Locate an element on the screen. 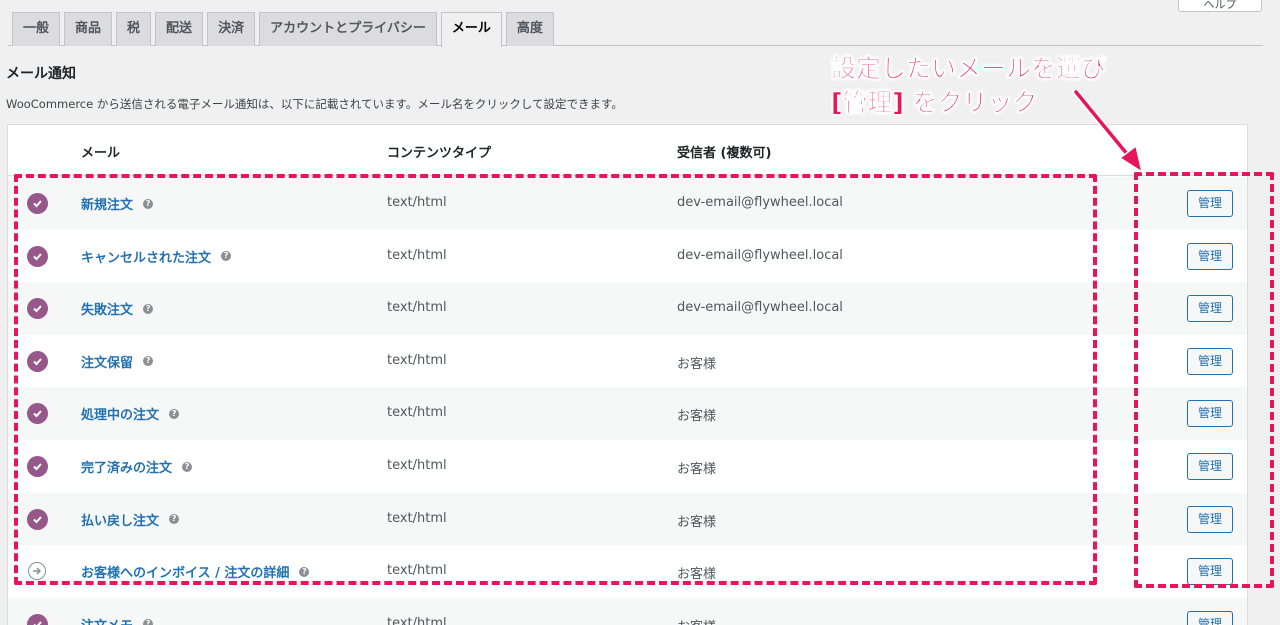  tab-4: 決済 is located at coordinates (231, 29).